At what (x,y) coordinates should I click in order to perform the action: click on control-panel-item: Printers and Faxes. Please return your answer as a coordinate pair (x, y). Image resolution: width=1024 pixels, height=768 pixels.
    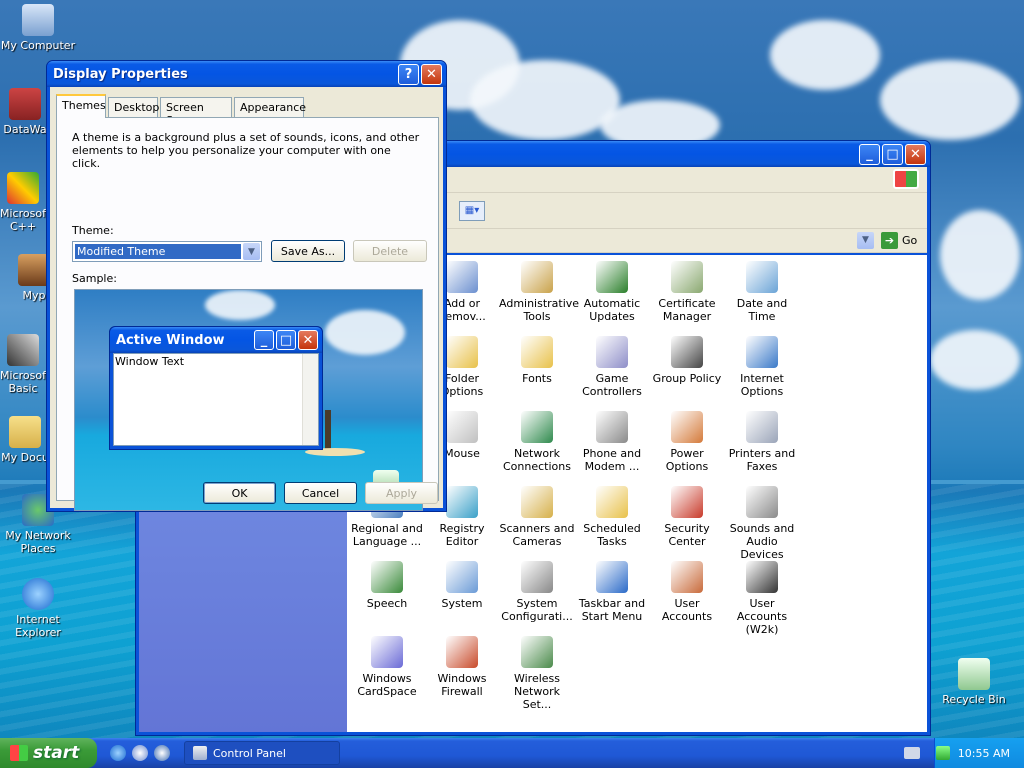
    Looking at the image, I should click on (762, 442).